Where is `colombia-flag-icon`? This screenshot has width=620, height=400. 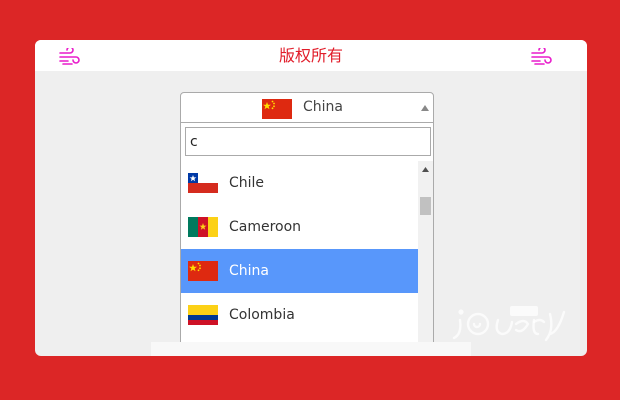
colombia-flag-icon is located at coordinates (203, 315).